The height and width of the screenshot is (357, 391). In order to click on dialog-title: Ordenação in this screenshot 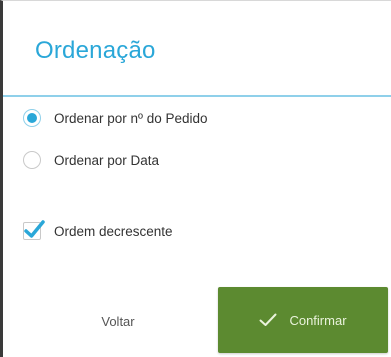, I will do `click(95, 50)`.